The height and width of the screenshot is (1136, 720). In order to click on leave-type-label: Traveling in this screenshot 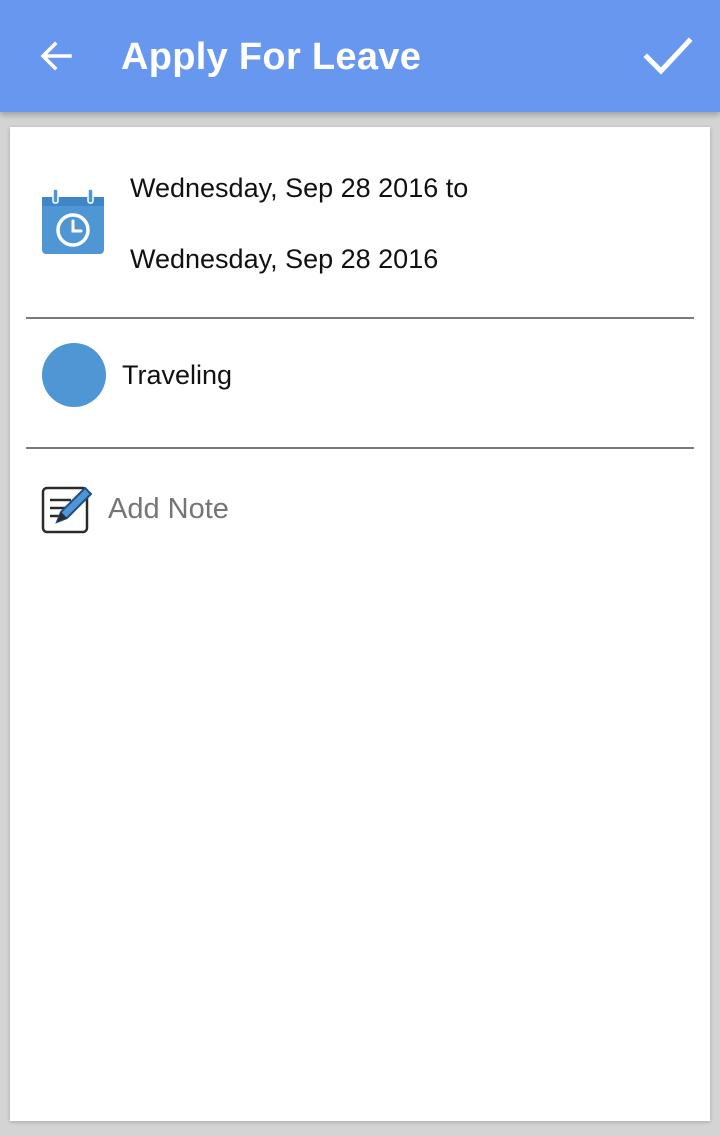, I will do `click(177, 375)`.